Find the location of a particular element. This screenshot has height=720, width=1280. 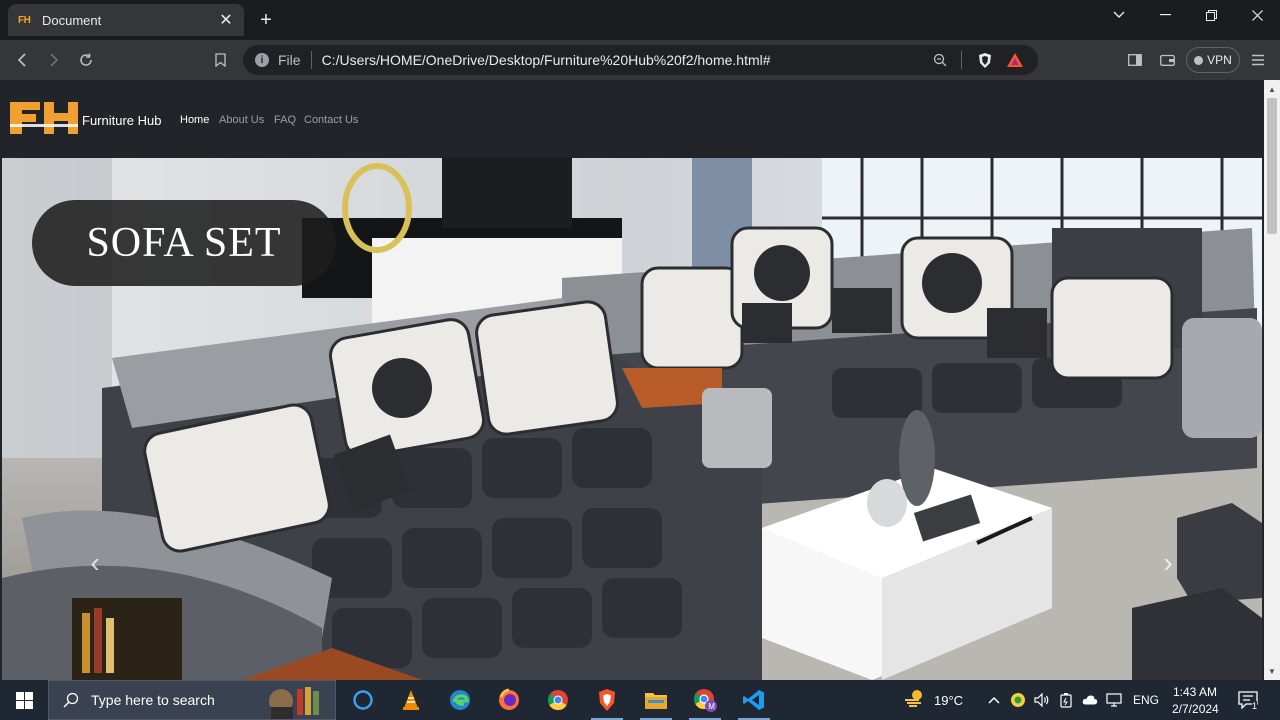

app-tray-icon is located at coordinates (1018, 700).